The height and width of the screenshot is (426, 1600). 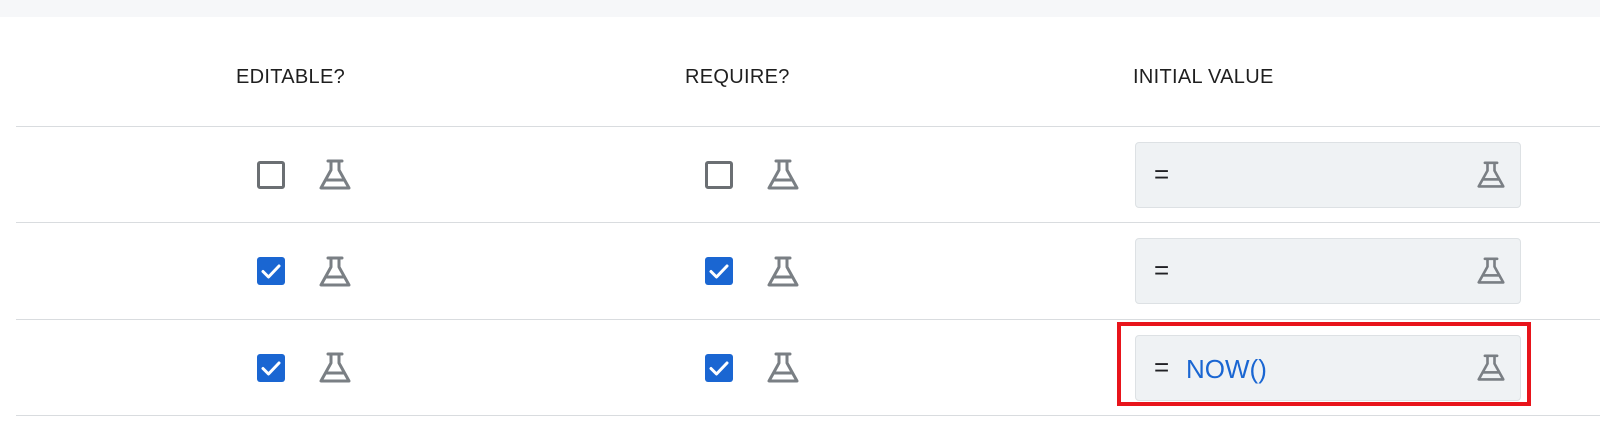 I want to click on column-header-editable: EDITABLE?, so click(x=291, y=77).